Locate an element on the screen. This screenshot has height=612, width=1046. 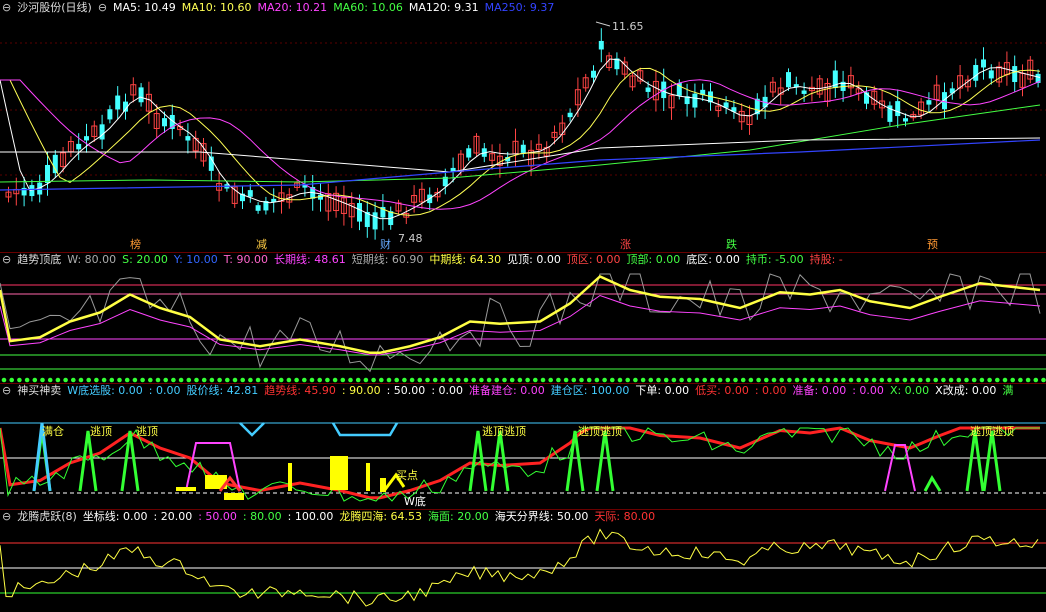
dragon-field-value: 海面: 20.00 is located at coordinates (458, 516).